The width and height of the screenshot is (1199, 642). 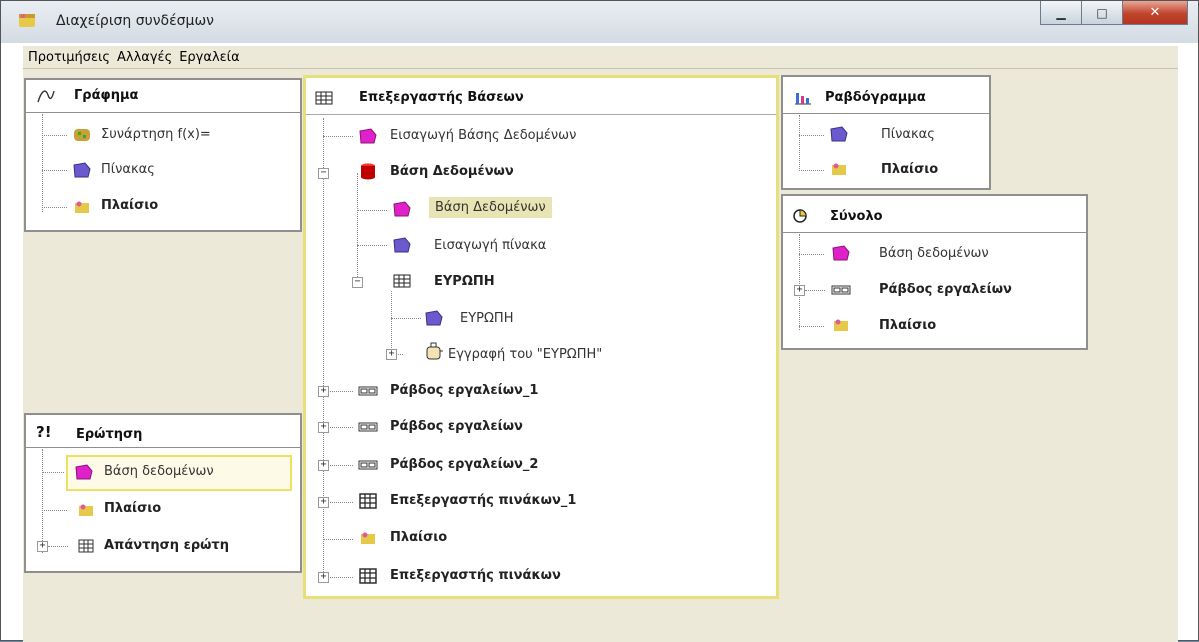 What do you see at coordinates (163, 431) in the screenshot?
I see `question-panel-header` at bounding box center [163, 431].